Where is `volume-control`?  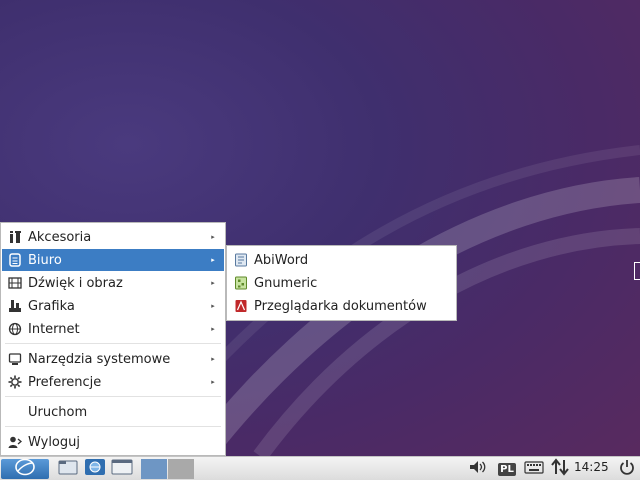
volume-control is located at coordinates (478, 469).